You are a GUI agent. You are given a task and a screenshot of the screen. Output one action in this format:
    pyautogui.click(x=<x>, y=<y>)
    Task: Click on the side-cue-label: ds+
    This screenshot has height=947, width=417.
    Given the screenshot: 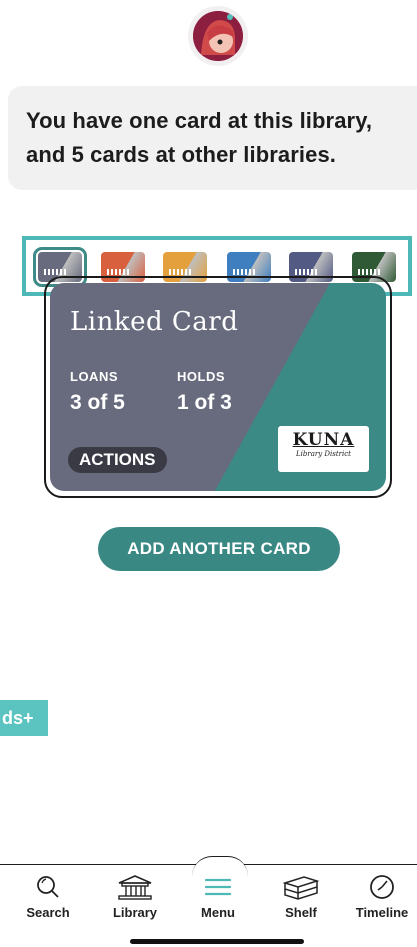 What is the action you would take?
    pyautogui.click(x=18, y=718)
    